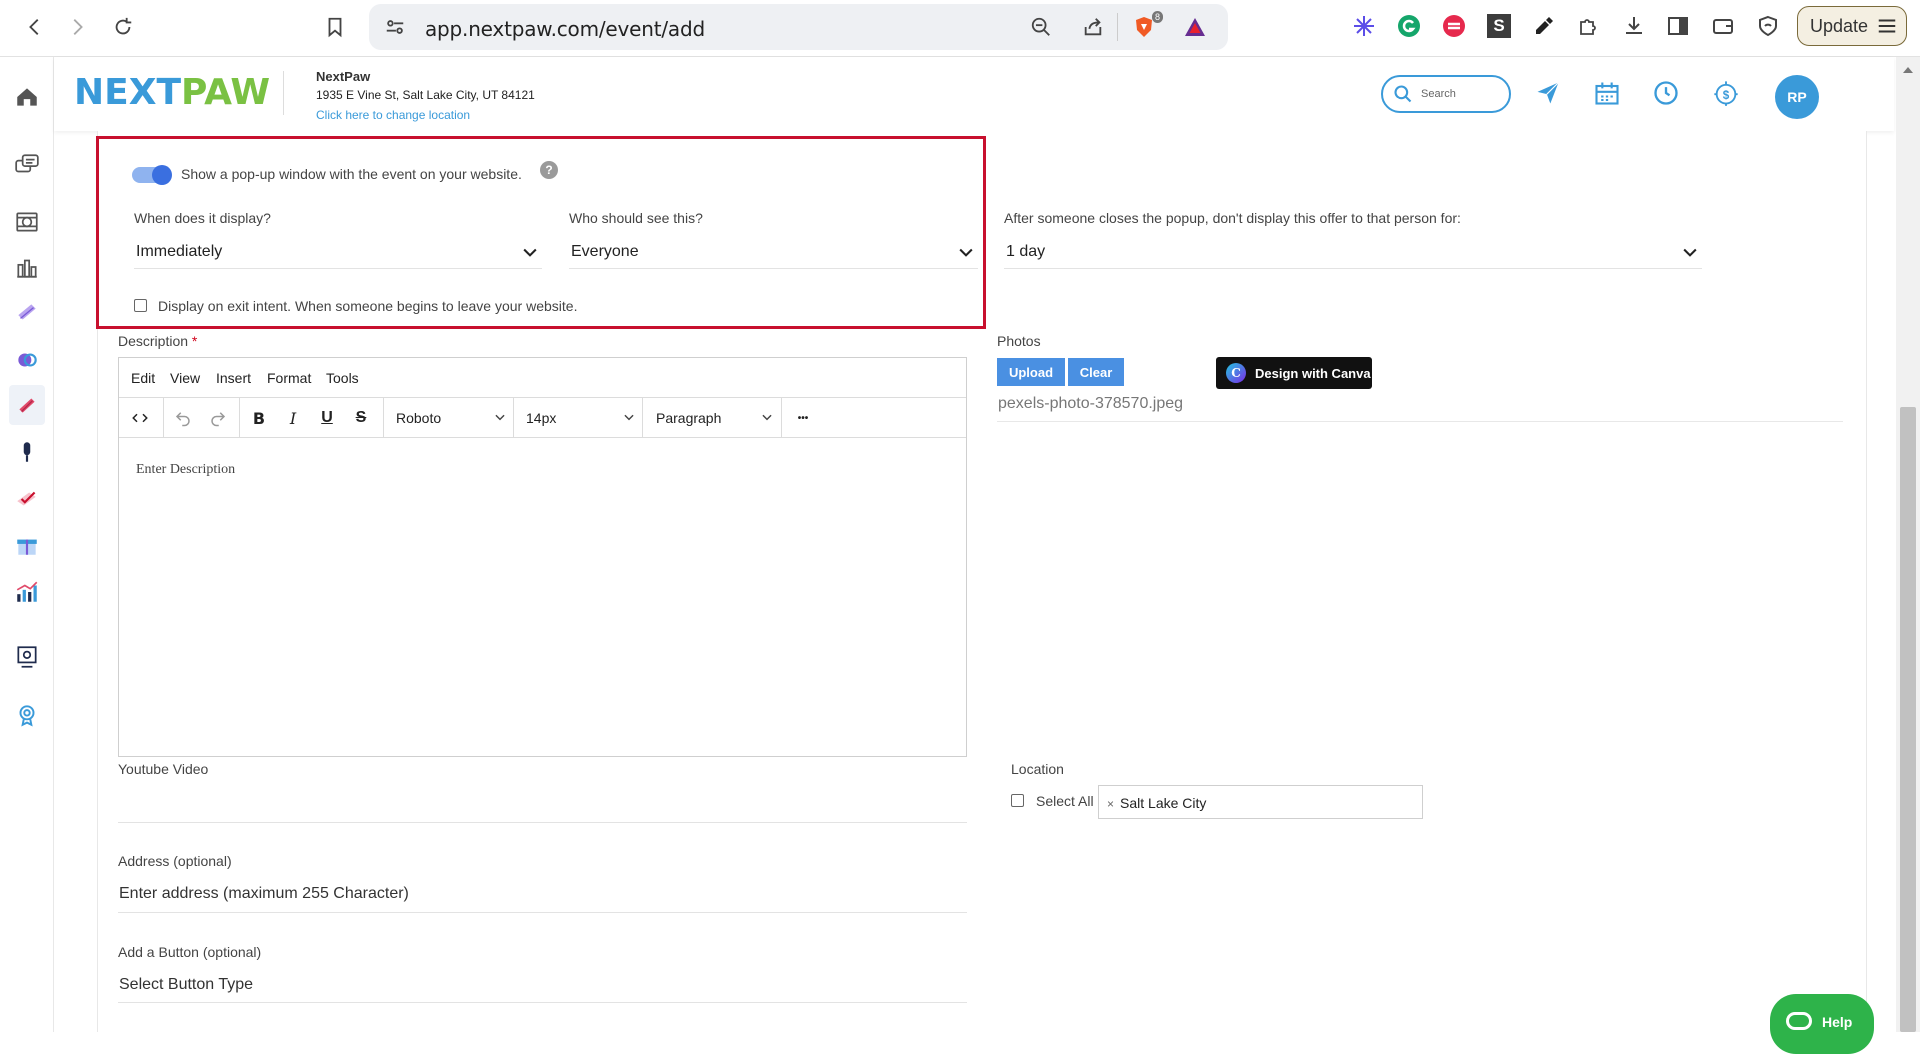  What do you see at coordinates (27, 360) in the screenshot?
I see `loyalty-nav` at bounding box center [27, 360].